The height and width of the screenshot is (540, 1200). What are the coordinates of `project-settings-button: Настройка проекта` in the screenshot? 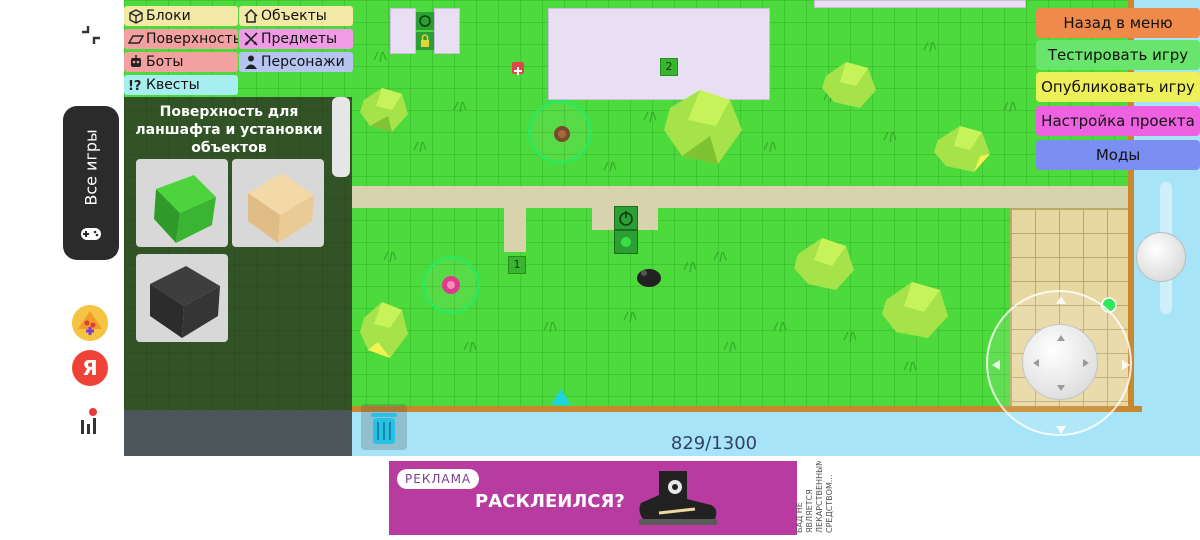 It's located at (1118, 121).